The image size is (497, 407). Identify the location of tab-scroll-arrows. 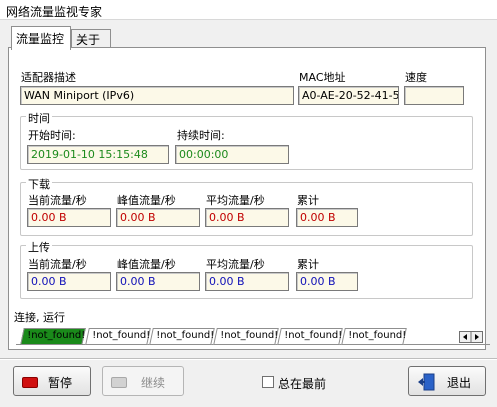
(471, 337).